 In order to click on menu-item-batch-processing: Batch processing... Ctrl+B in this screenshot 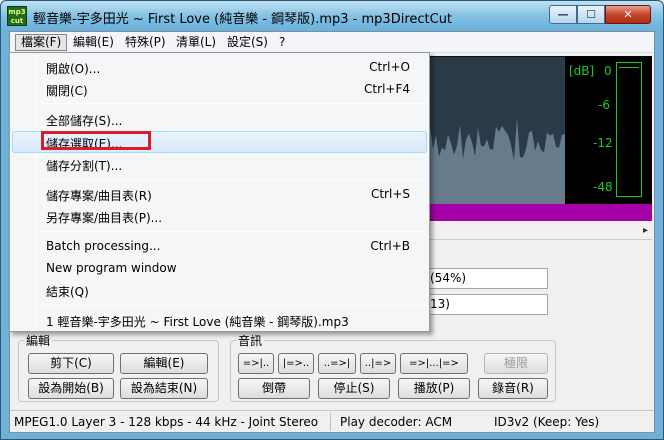, I will do `click(219, 246)`.